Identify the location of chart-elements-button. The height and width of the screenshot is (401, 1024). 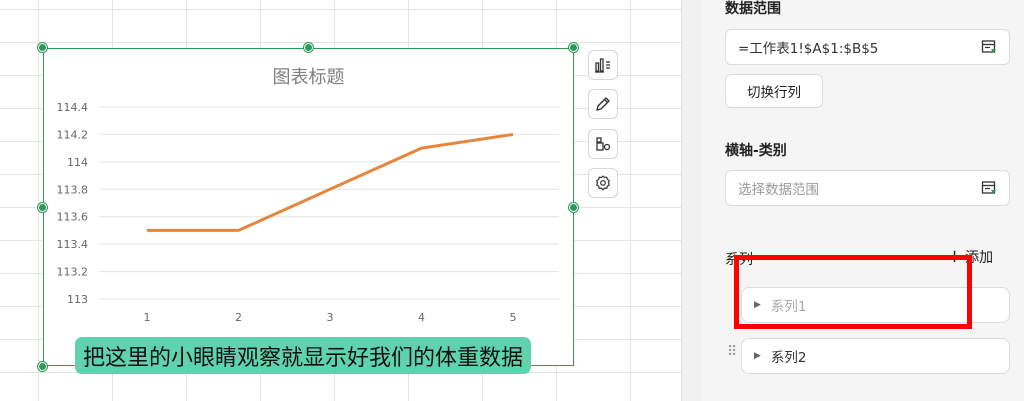
(603, 144).